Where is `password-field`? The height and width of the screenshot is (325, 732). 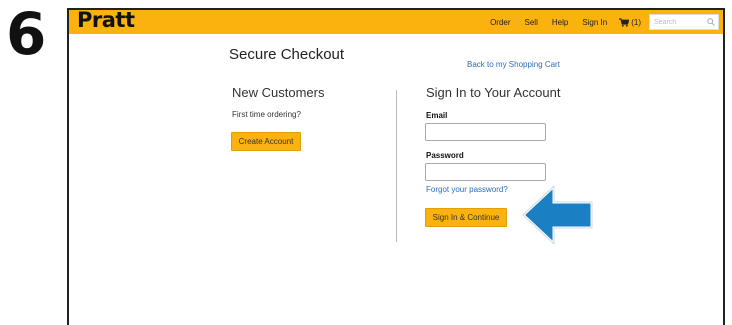 password-field is located at coordinates (485, 172).